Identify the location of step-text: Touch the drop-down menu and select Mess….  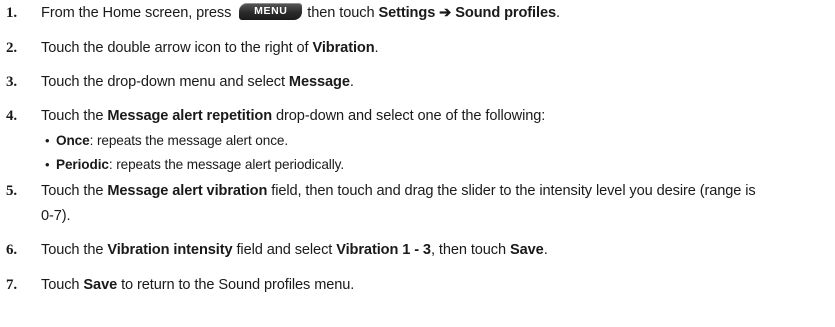
(197, 82).